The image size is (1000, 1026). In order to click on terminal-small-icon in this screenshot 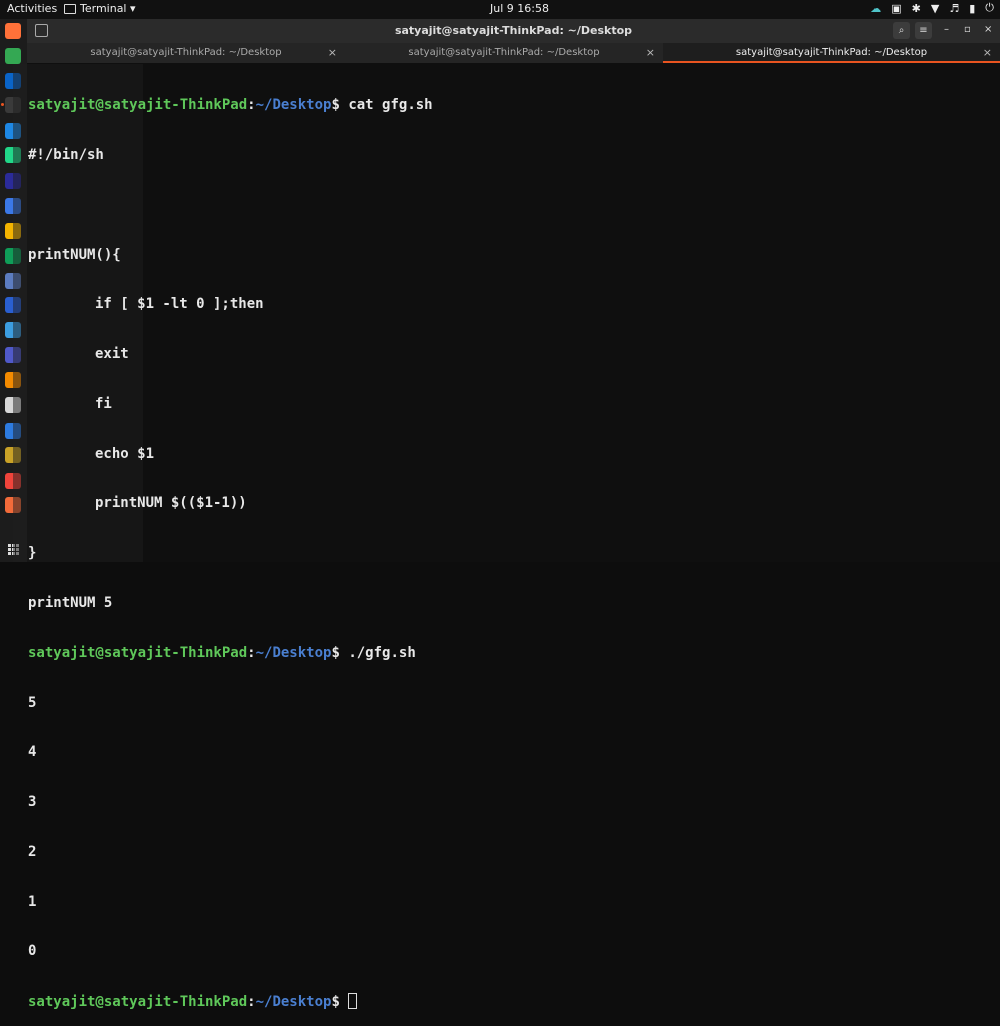, I will do `click(70, 8)`.